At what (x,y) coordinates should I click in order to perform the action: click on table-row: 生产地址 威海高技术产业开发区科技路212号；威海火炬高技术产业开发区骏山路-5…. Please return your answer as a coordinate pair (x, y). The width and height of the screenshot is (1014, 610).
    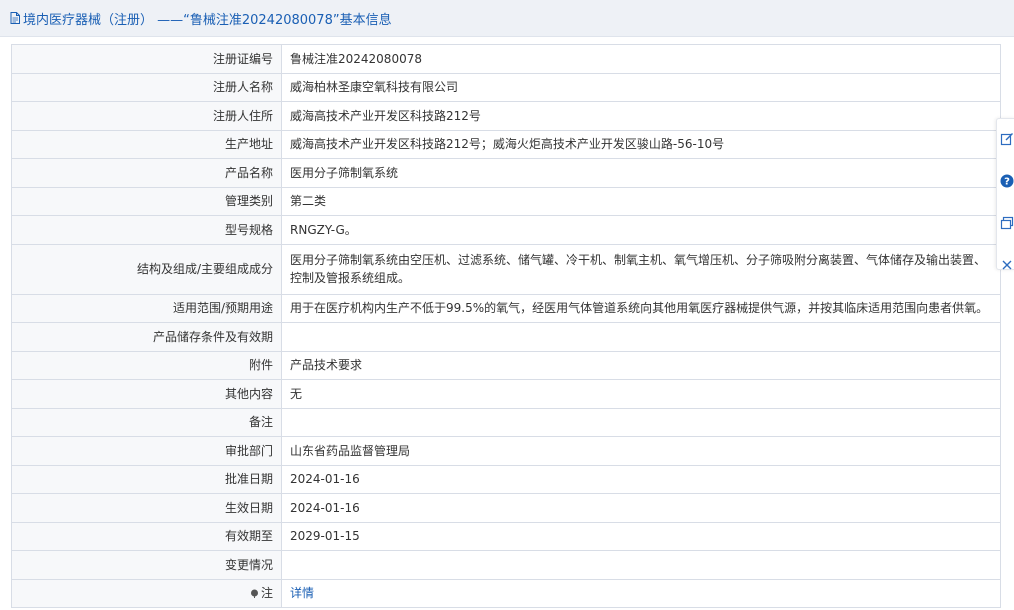
    Looking at the image, I should click on (506, 144).